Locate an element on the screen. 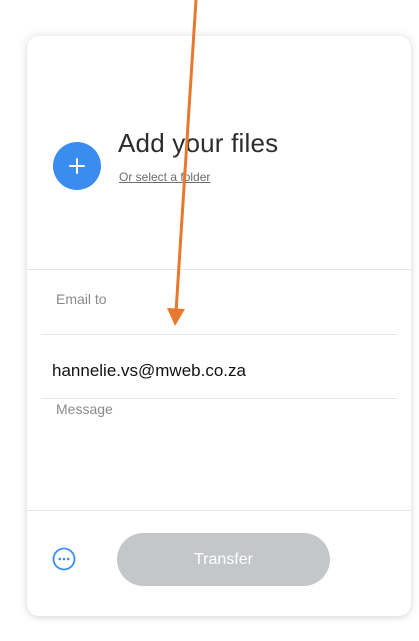 The width and height of the screenshot is (419, 641). plus-icon is located at coordinates (77, 166).